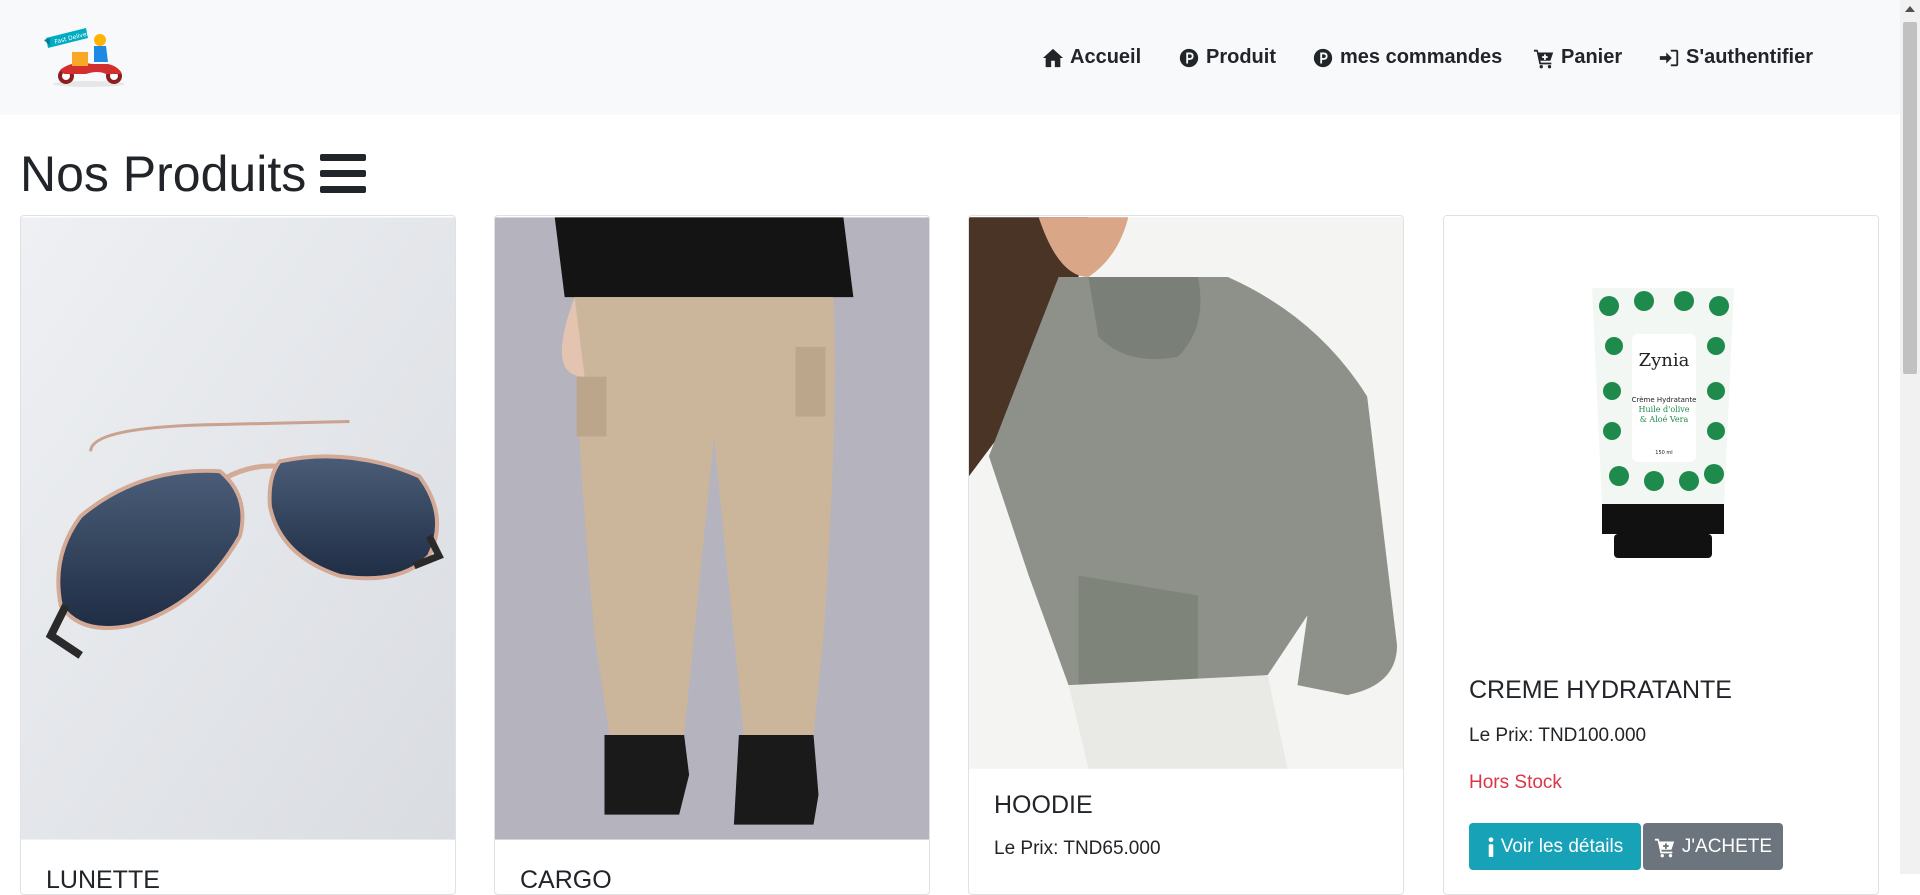  Describe the element at coordinates (1663, 453) in the screenshot. I see `svg-text: 150 ml` at that location.